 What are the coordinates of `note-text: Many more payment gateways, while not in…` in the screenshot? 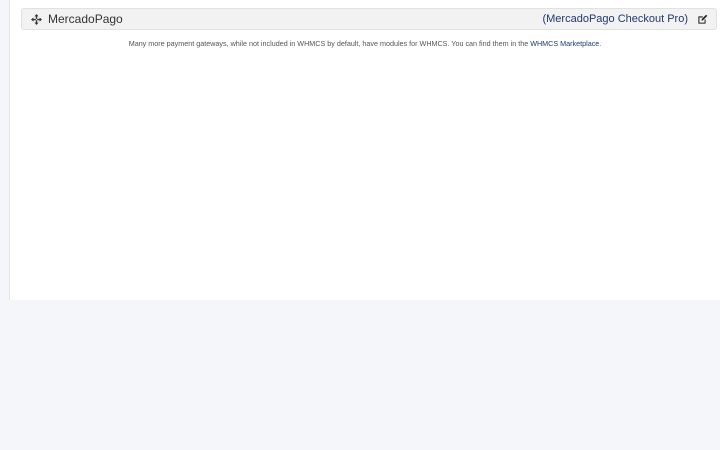 It's located at (329, 43).